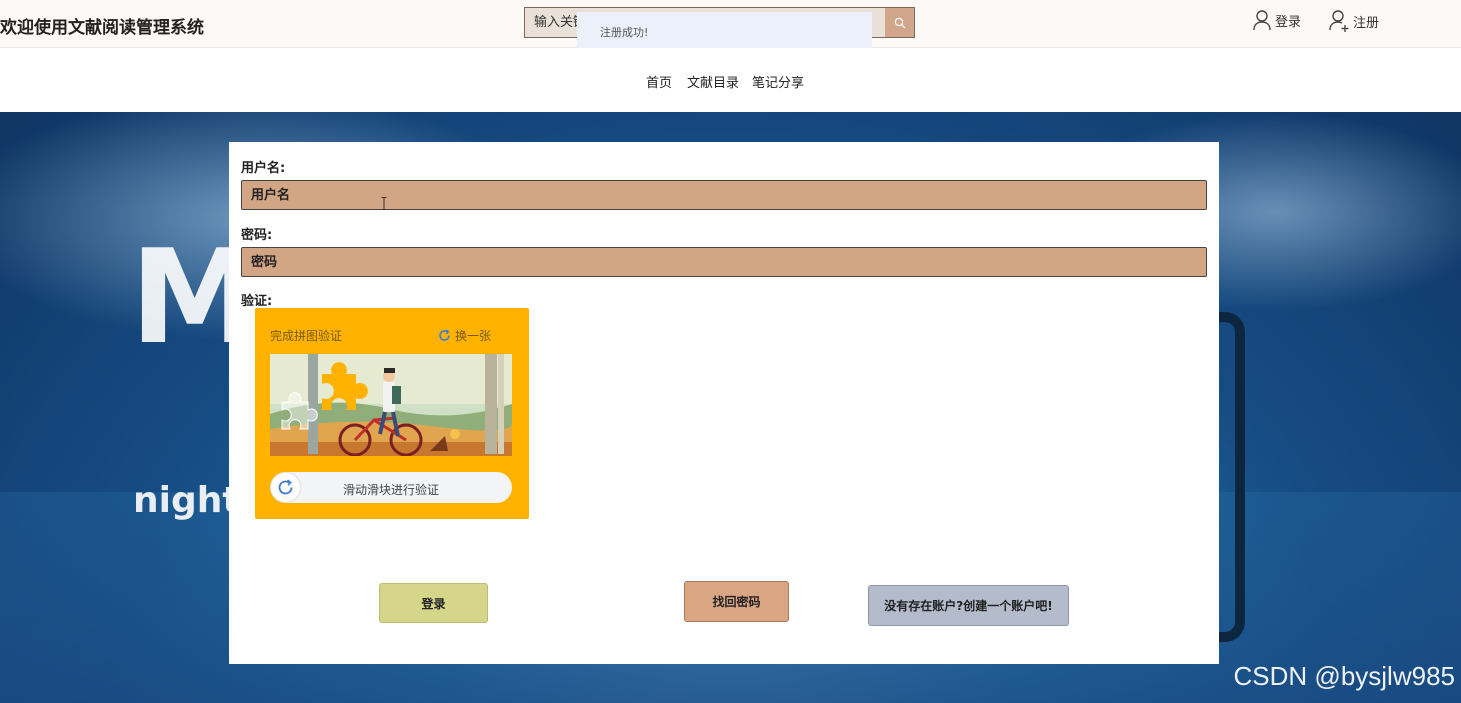 The image size is (1461, 703). I want to click on register-link: 注册, so click(1353, 21).